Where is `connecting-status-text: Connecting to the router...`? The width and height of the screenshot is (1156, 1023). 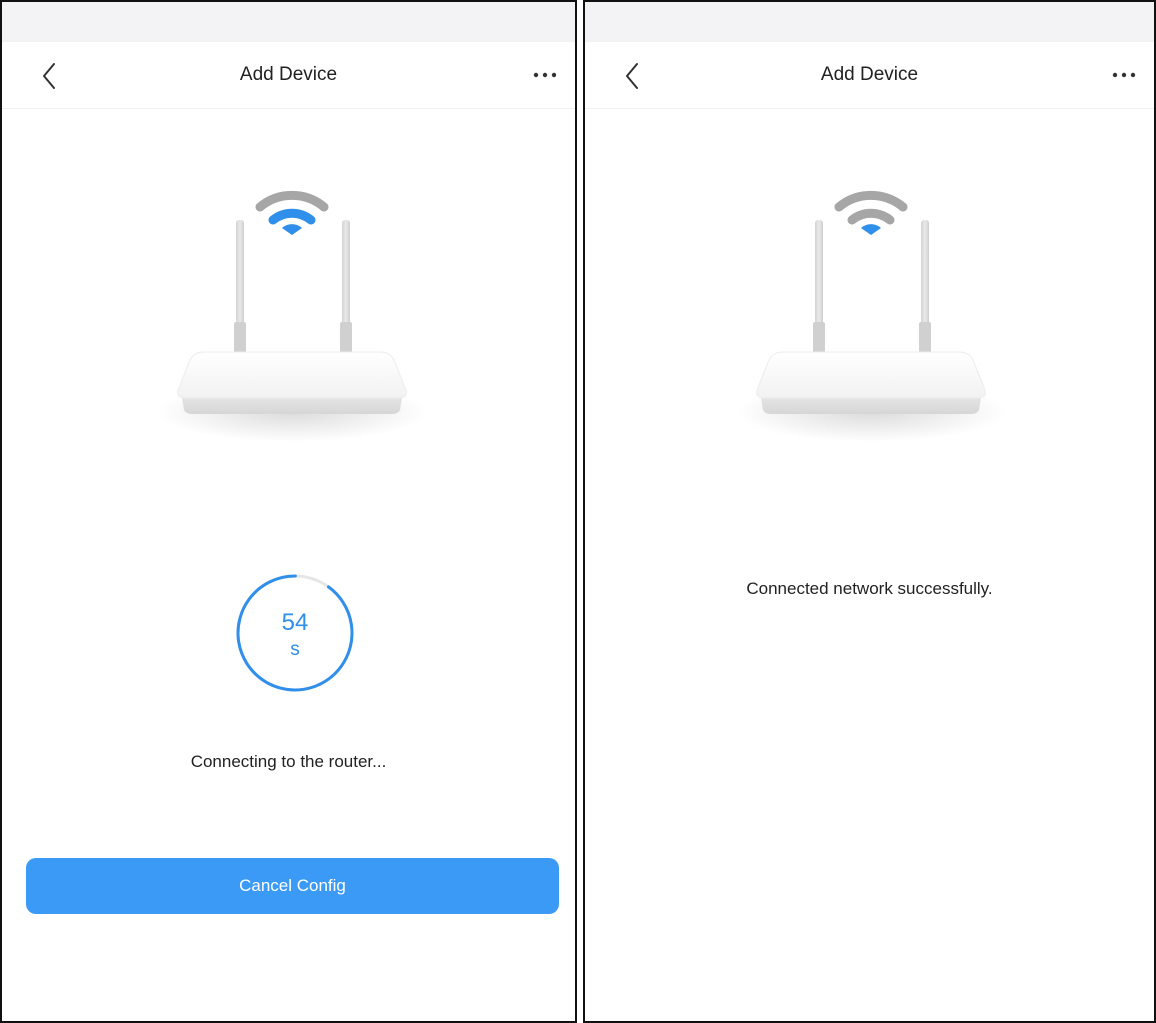
connecting-status-text: Connecting to the router... is located at coordinates (288, 761).